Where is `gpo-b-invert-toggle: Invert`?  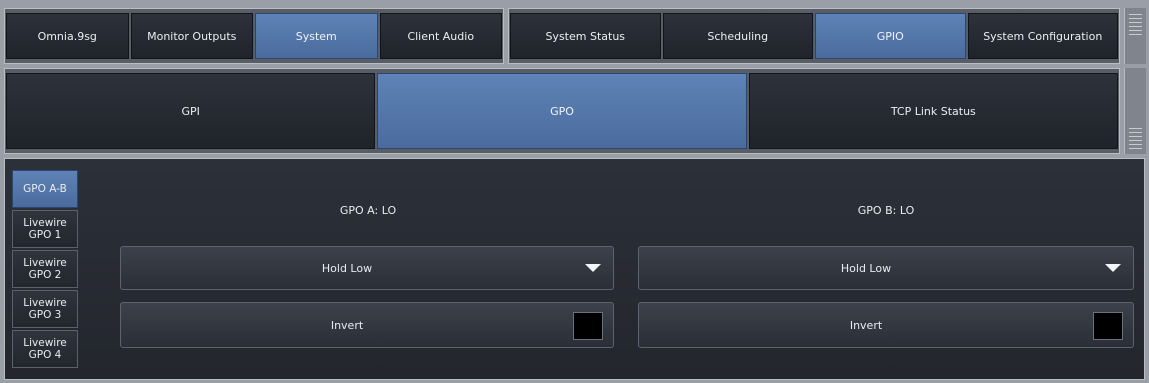
gpo-b-invert-toggle: Invert is located at coordinates (886, 325).